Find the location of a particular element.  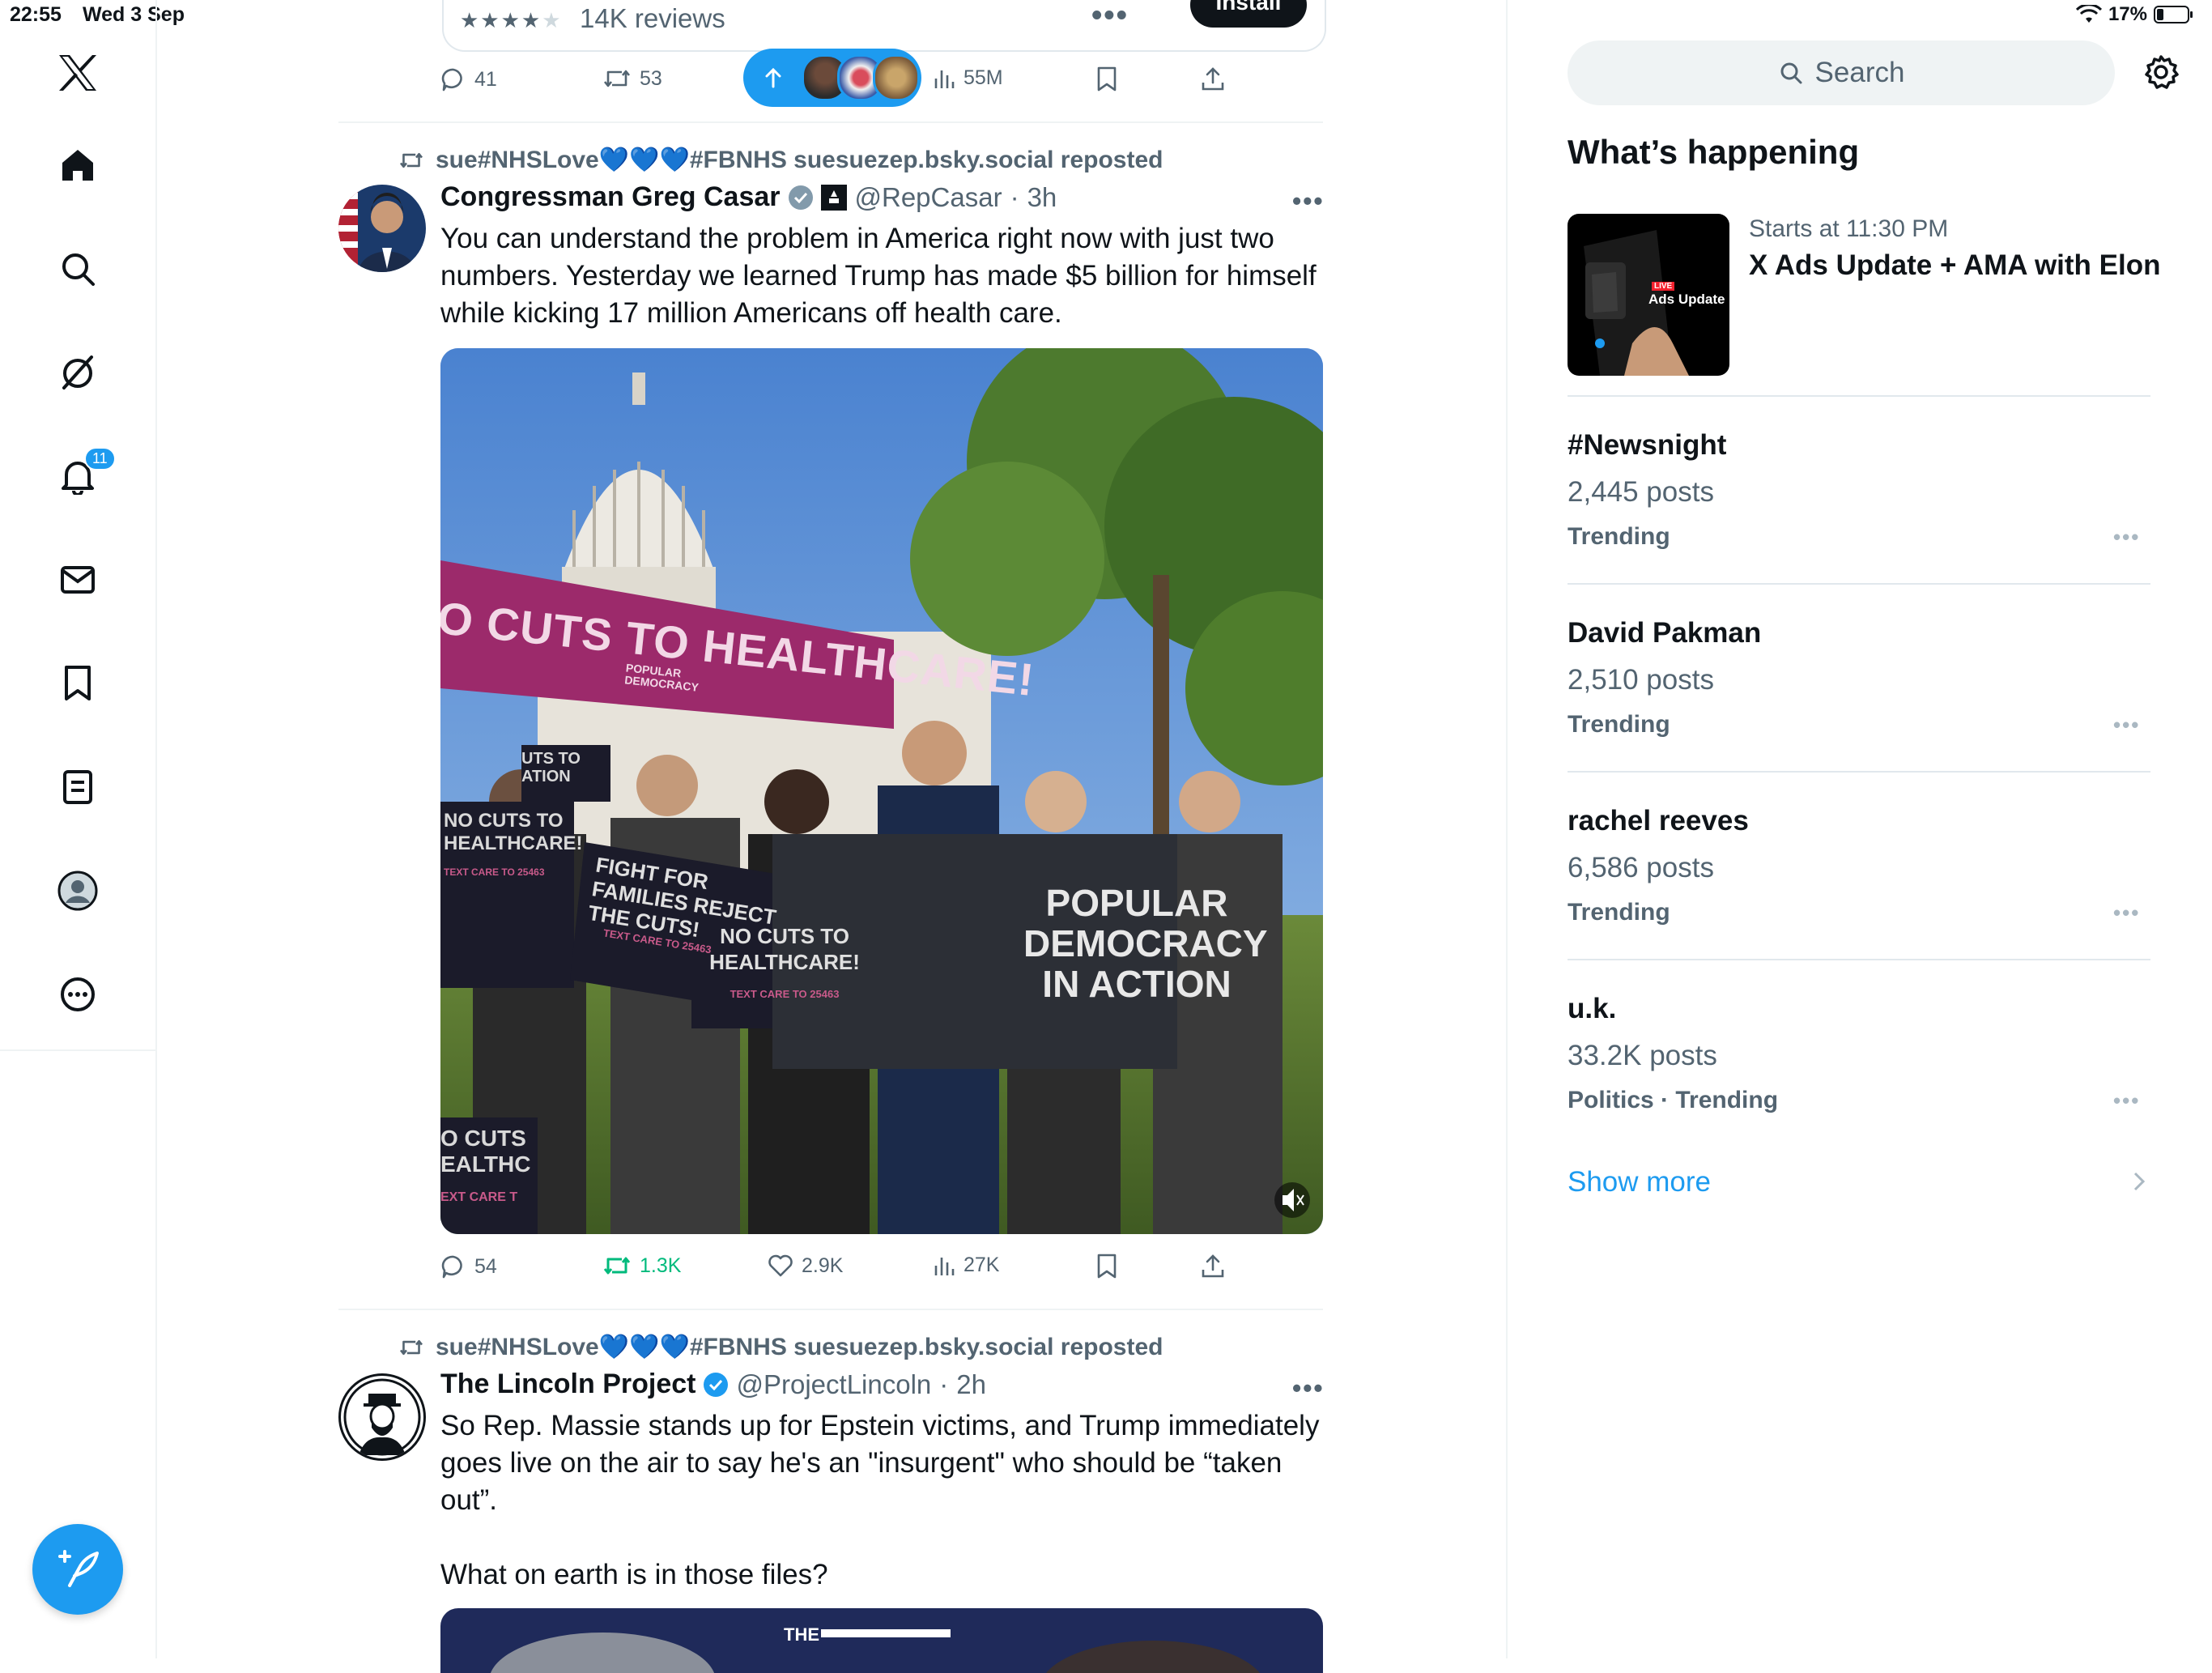

center-column-border is located at coordinates (1507, 829).